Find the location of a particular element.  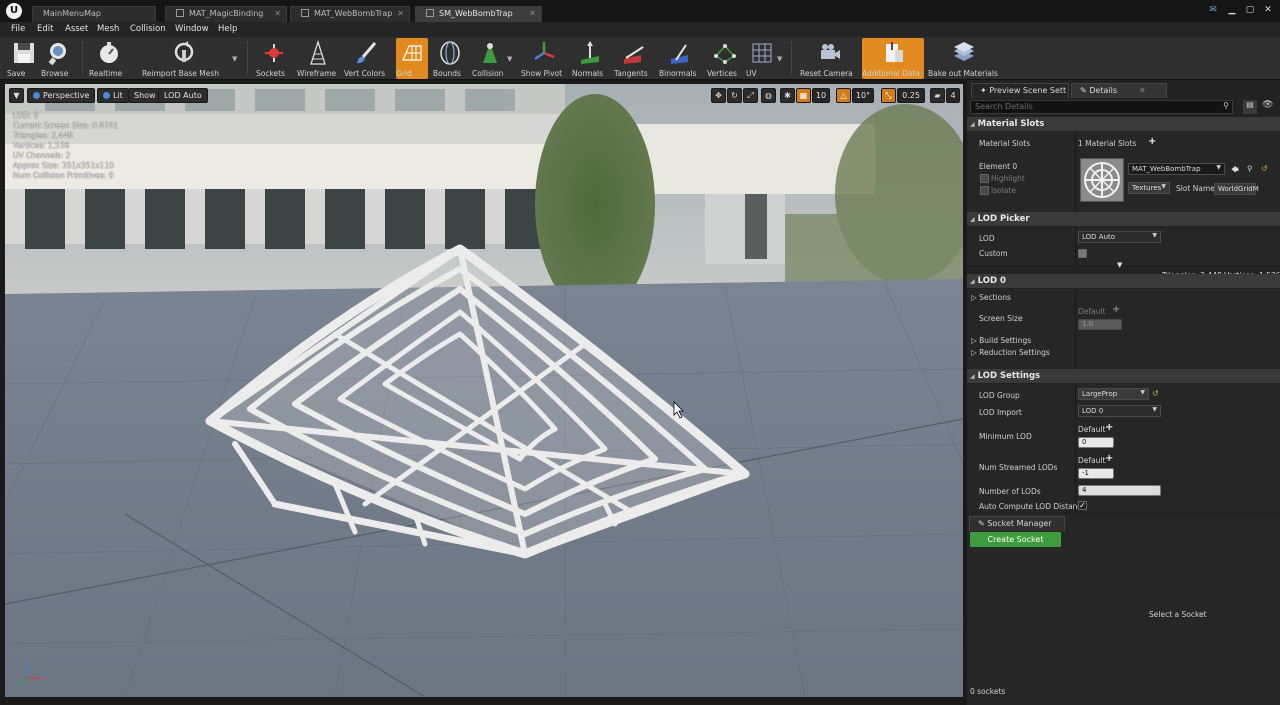

scale-snap-icon: ⤡ is located at coordinates (888, 95).